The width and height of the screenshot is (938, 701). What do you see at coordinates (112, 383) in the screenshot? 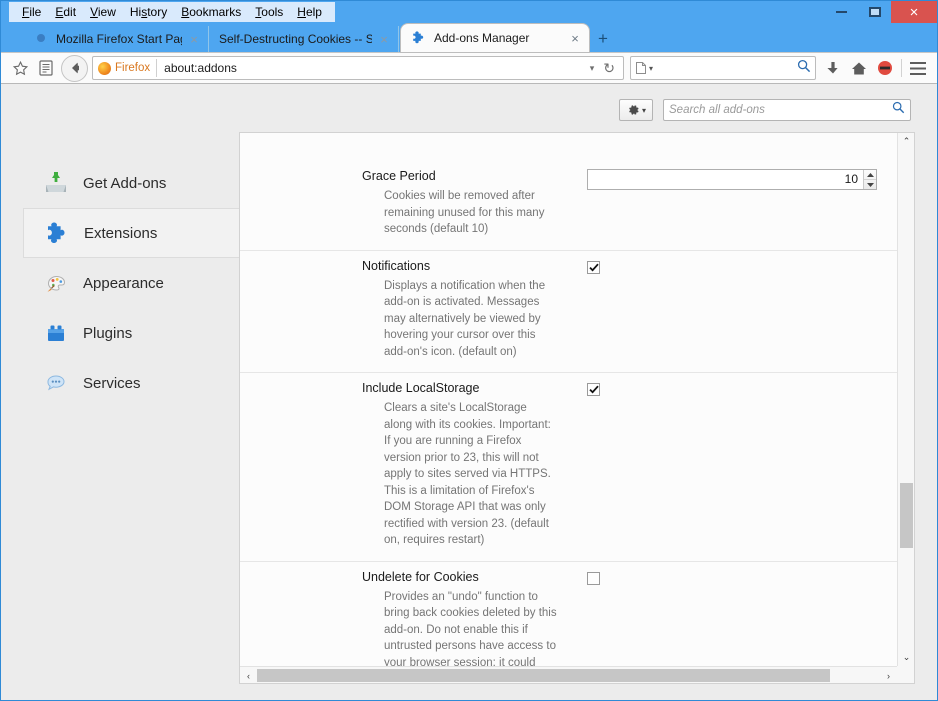
I see `sidebar-item-label: Services` at bounding box center [112, 383].